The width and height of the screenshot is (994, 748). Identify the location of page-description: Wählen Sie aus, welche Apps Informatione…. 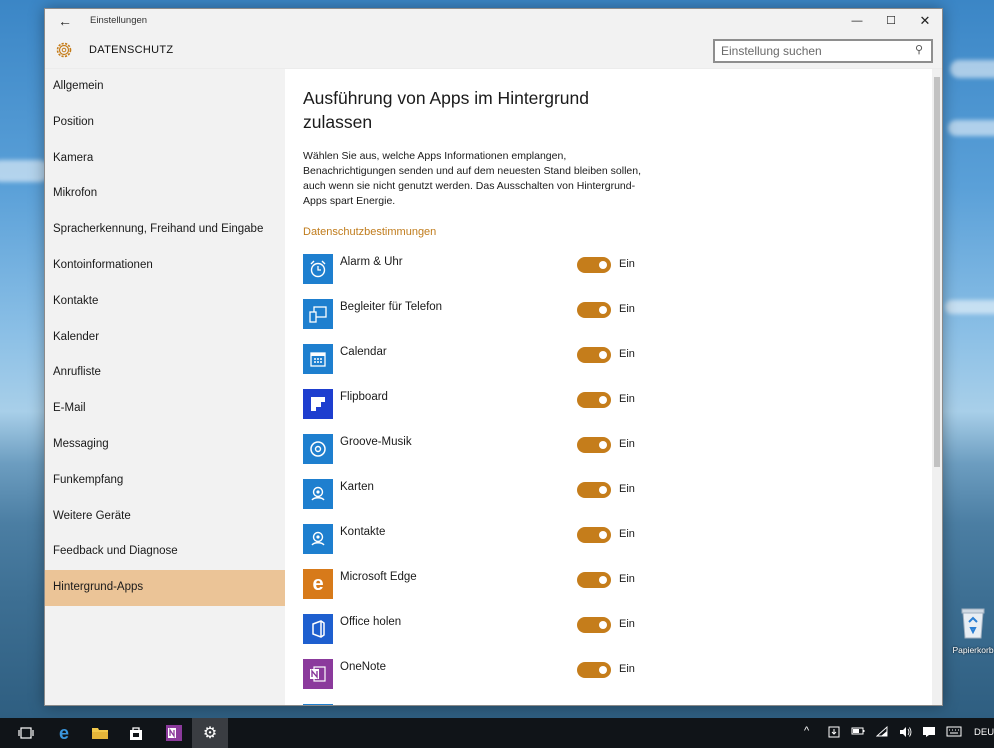
(472, 178).